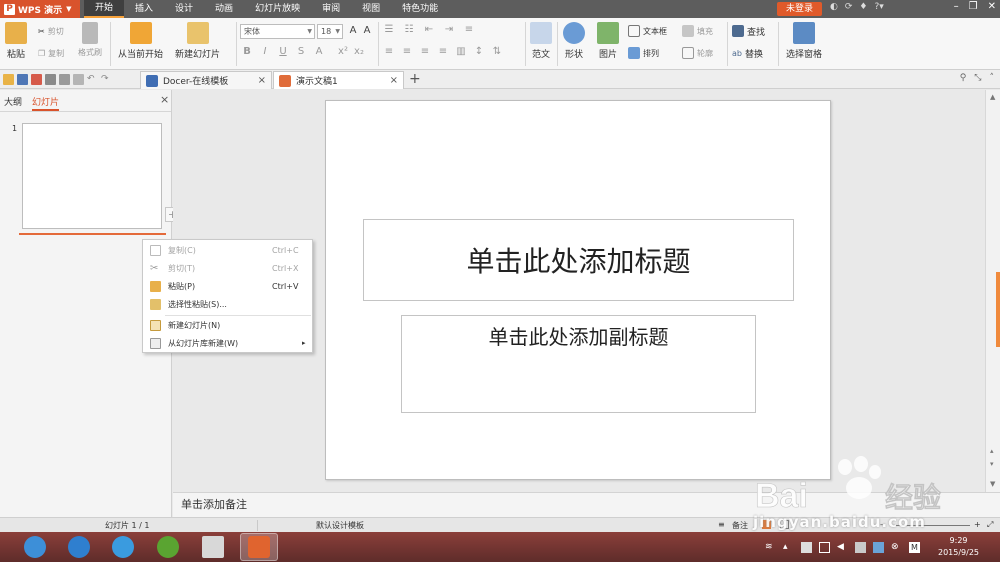 The height and width of the screenshot is (562, 1000). Describe the element at coordinates (788, 547) in the screenshot. I see `tray-arrow-icon: ▴` at that location.